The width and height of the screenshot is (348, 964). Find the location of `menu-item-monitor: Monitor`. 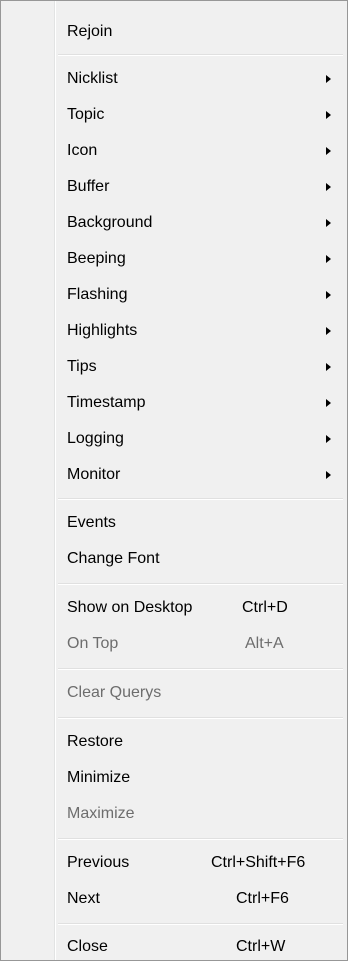

menu-item-monitor: Monitor is located at coordinates (200, 475).